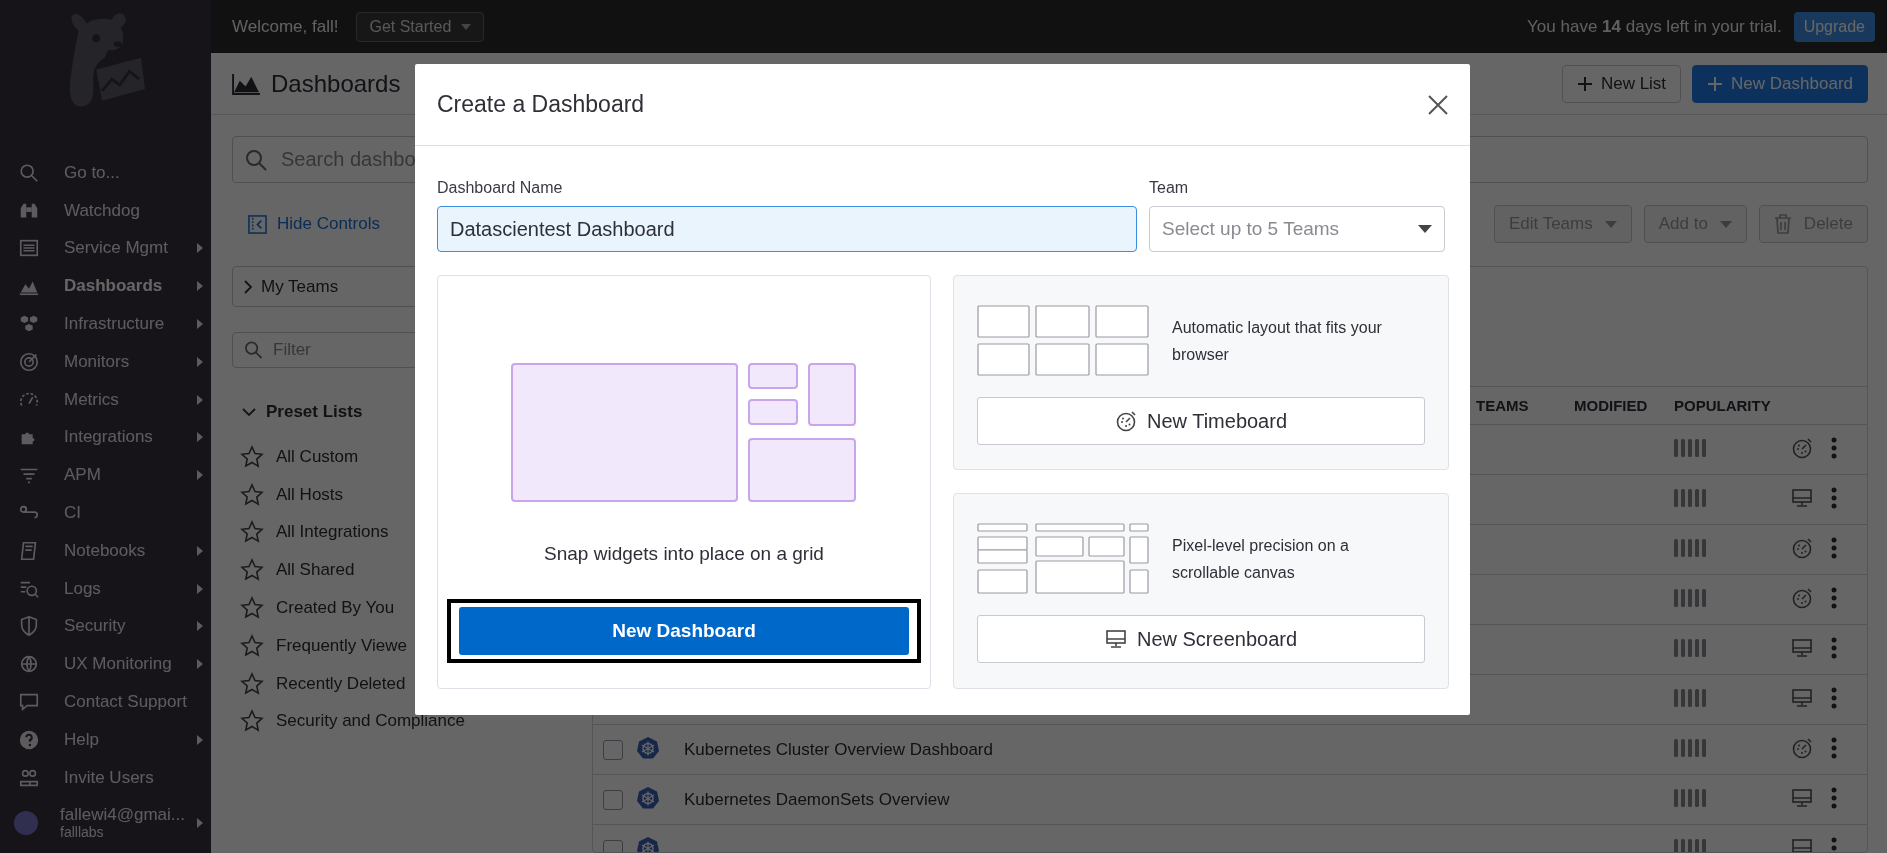 The height and width of the screenshot is (853, 1887). What do you see at coordinates (500, 188) in the screenshot?
I see `field-label: Dashboard Name` at bounding box center [500, 188].